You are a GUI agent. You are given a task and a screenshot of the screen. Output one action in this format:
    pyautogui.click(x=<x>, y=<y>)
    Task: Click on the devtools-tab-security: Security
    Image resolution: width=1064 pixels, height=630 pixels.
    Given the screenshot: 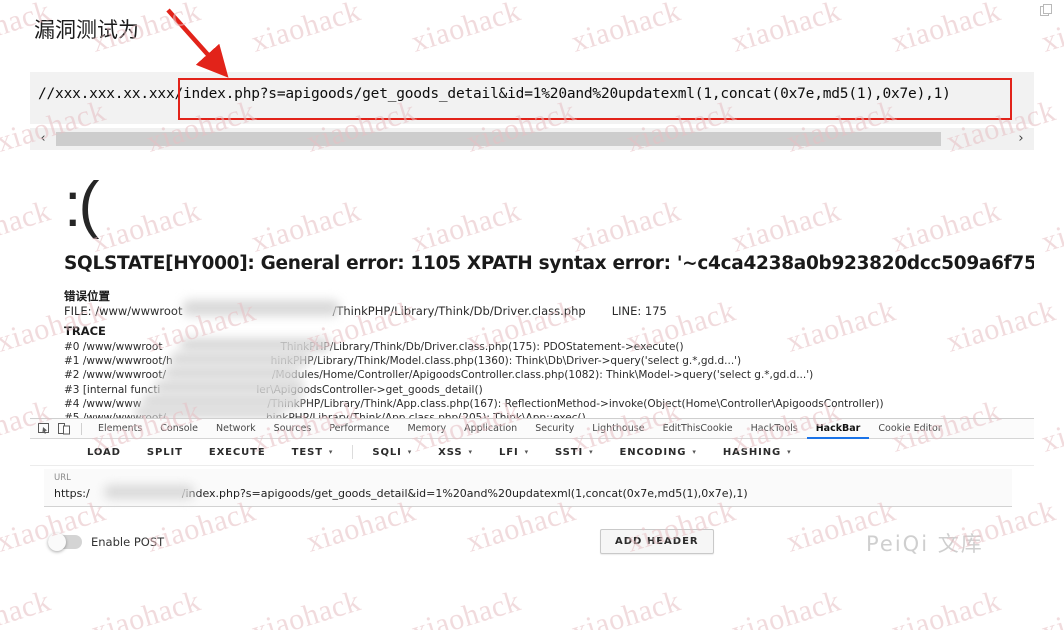 What is the action you would take?
    pyautogui.click(x=554, y=429)
    